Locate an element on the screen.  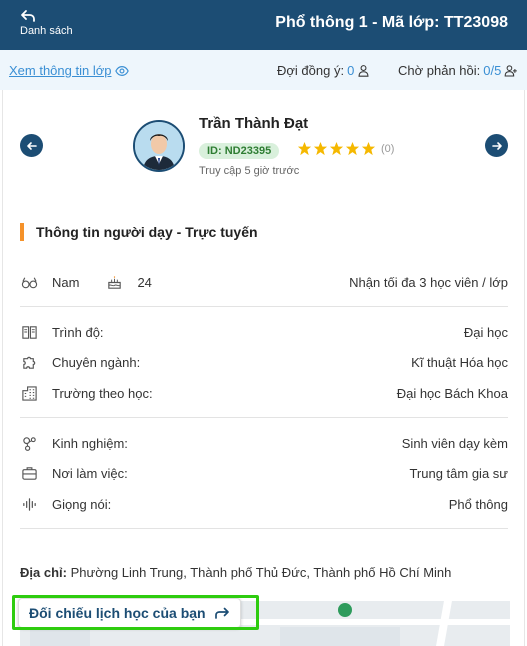
top-bar: Danh sách Phổ thông 1 - Mã lớp: TT23098 is located at coordinates (263, 25).